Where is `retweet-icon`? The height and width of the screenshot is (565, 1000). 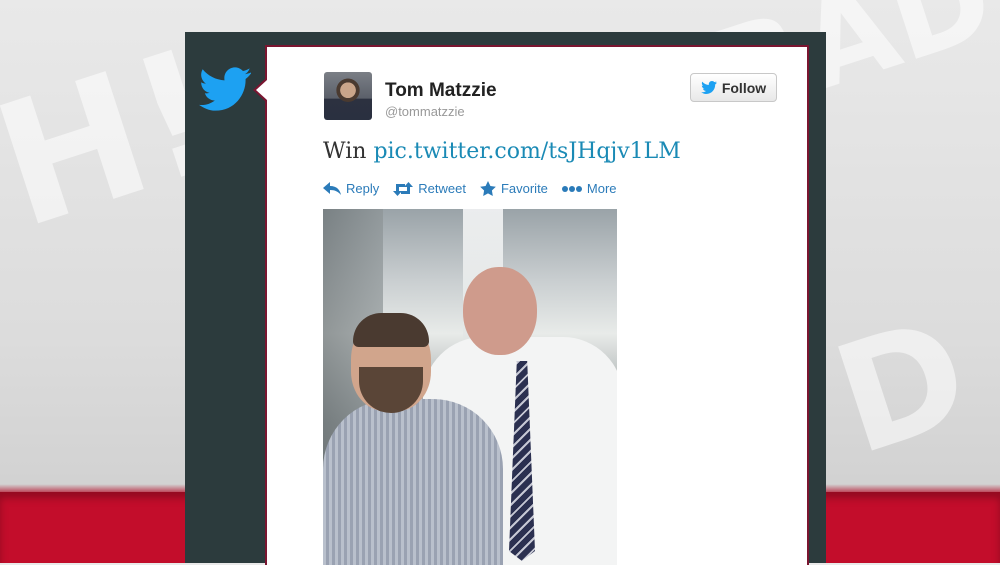
retweet-icon is located at coordinates (403, 188).